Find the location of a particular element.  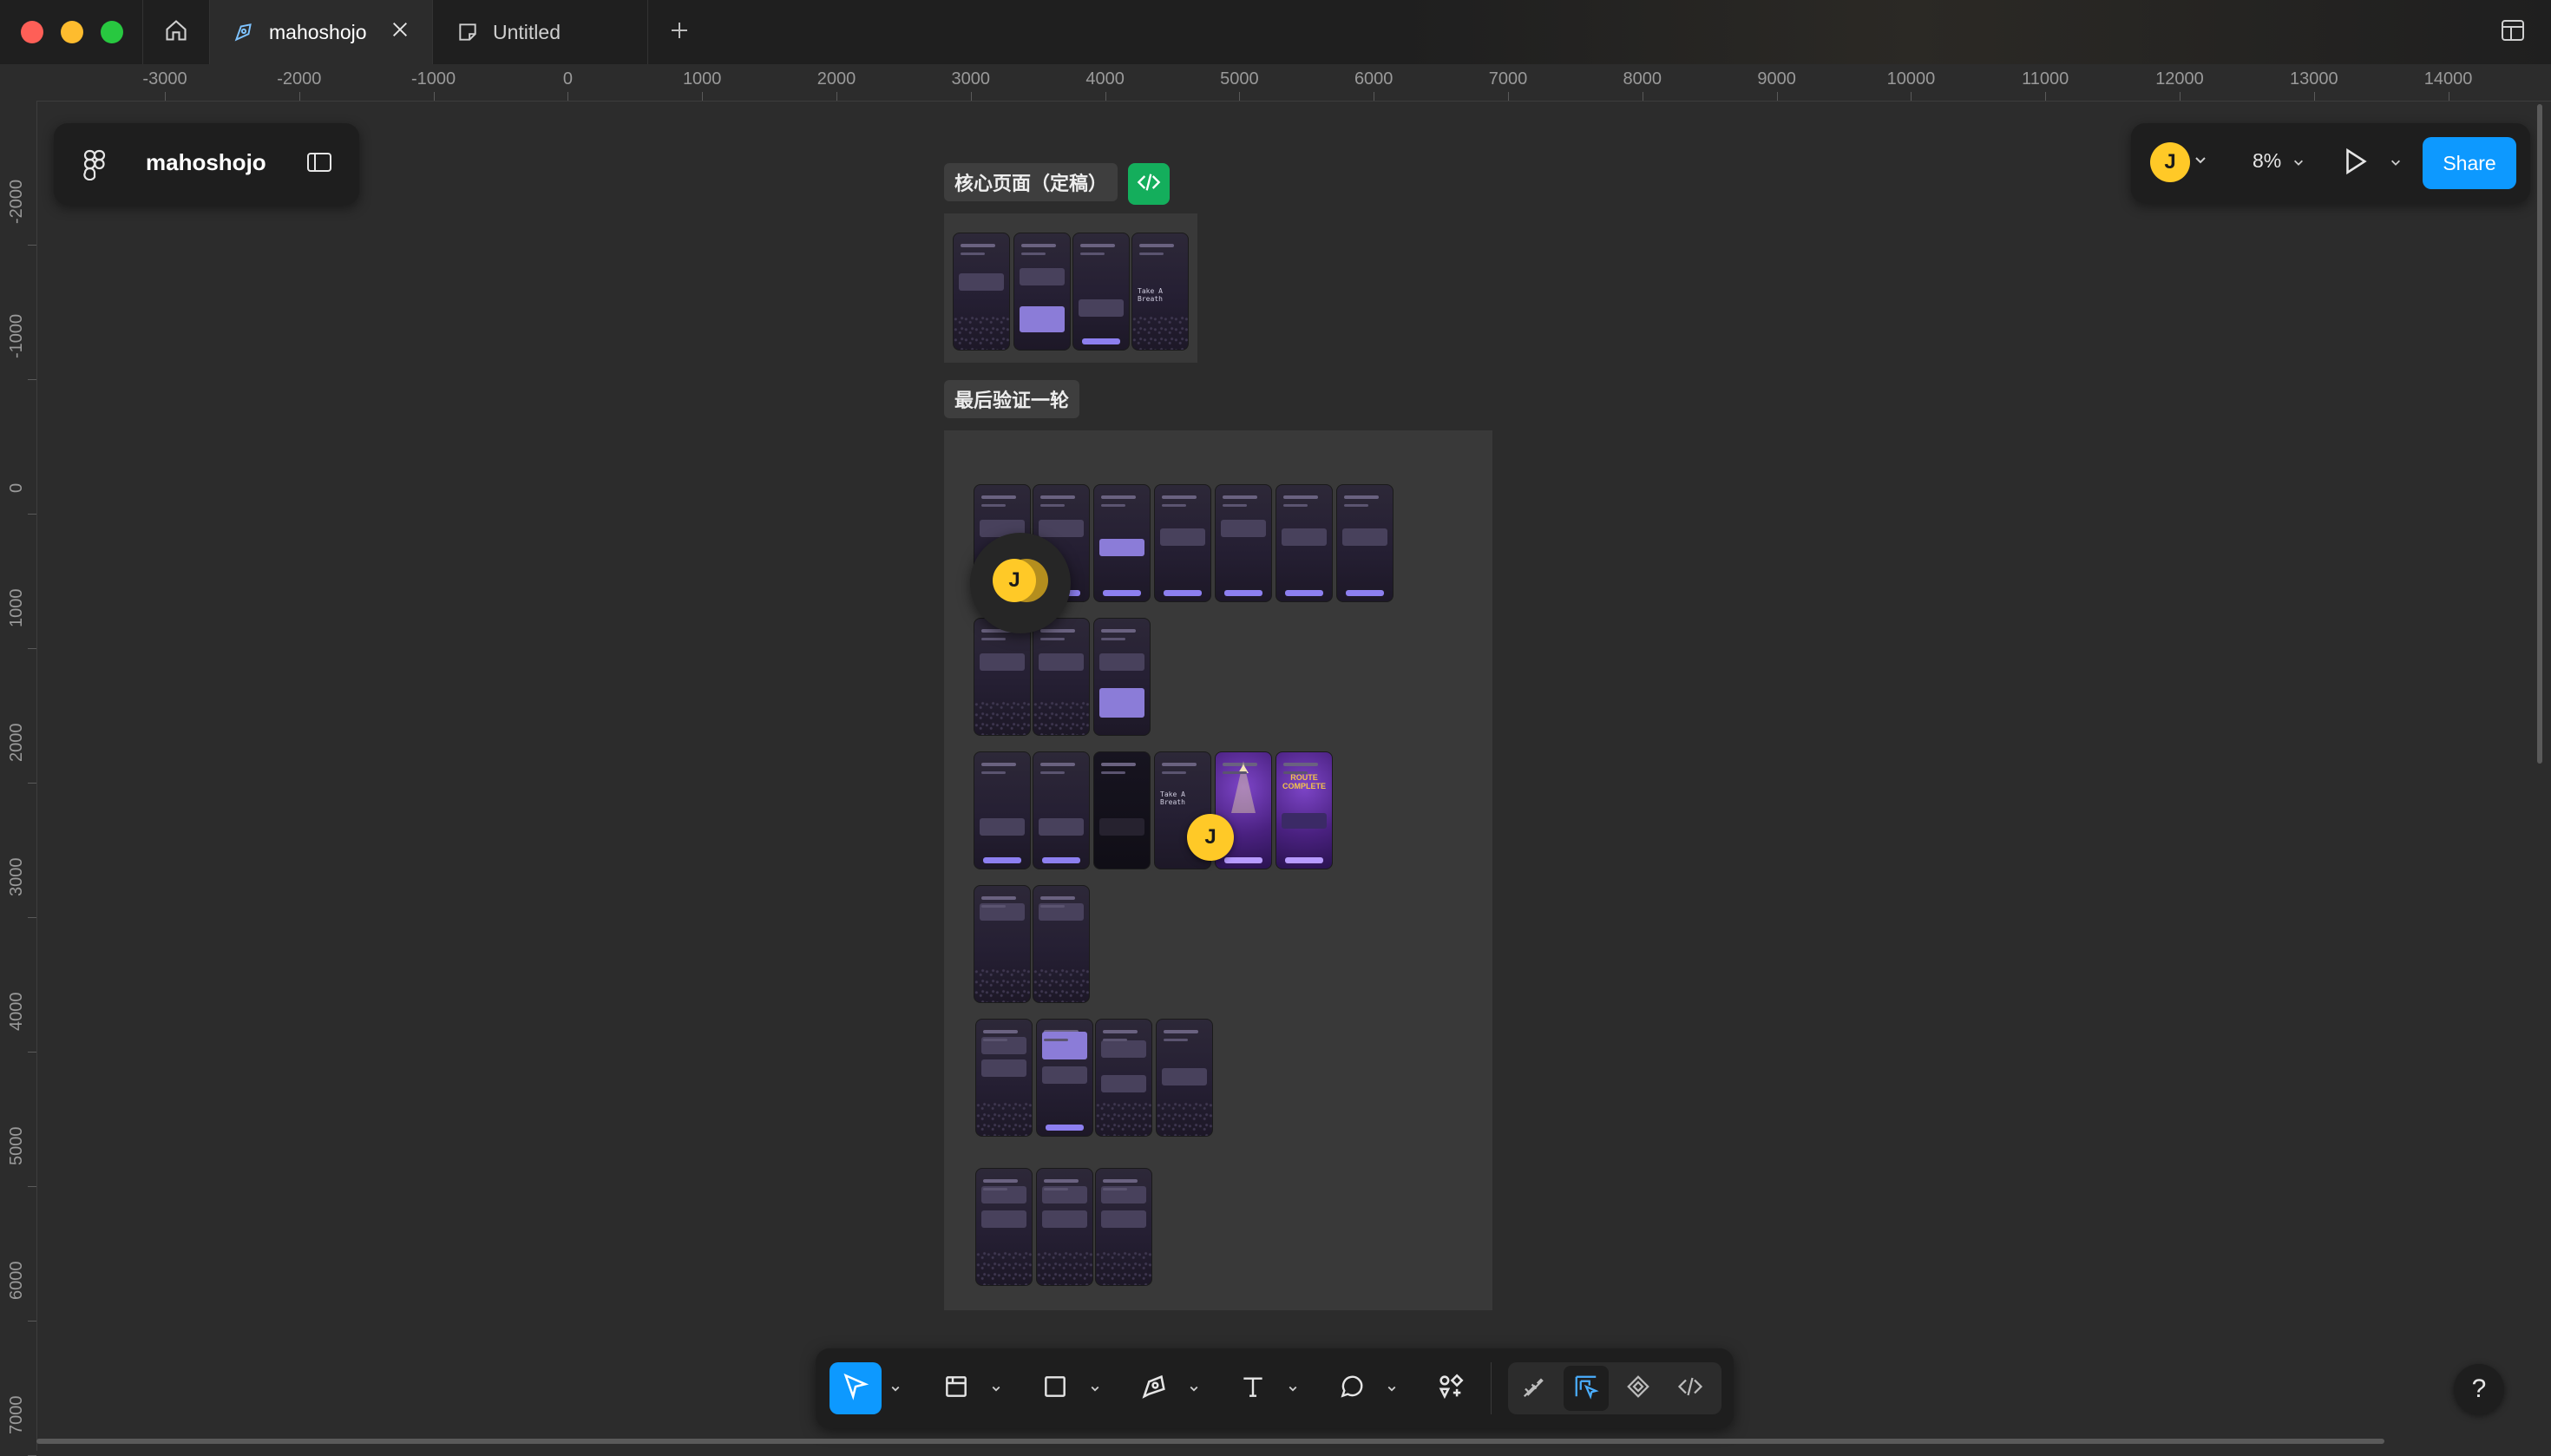

move-tool-button is located at coordinates (856, 1388).